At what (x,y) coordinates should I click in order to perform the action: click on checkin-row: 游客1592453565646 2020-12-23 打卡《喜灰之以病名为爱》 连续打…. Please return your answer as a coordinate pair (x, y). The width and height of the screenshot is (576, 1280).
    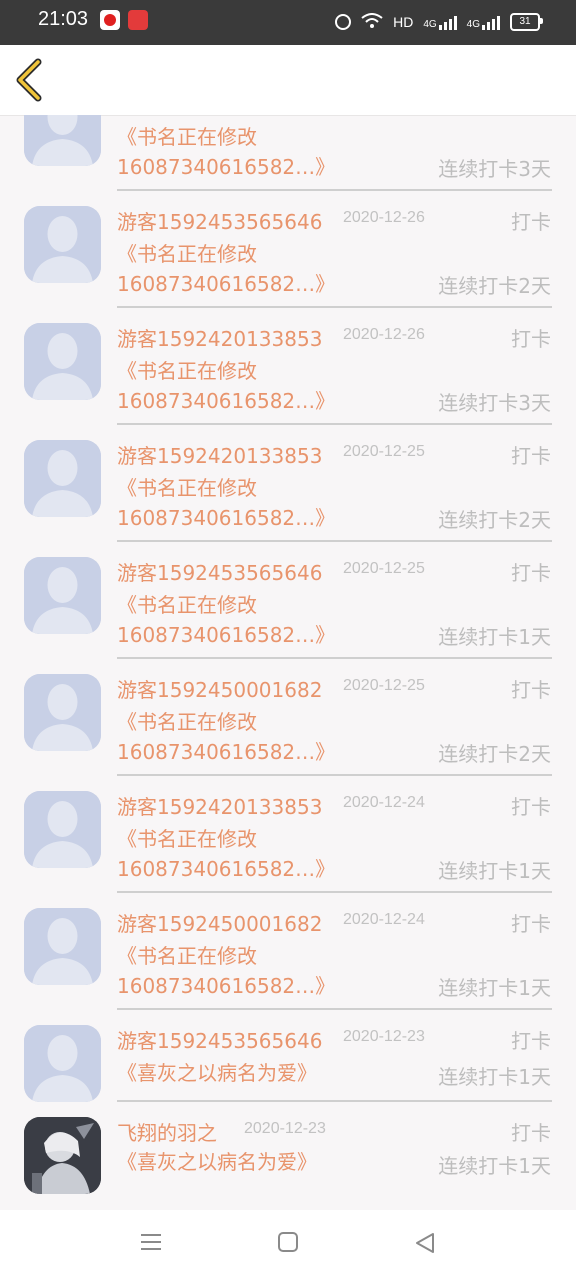
    Looking at the image, I should click on (288, 1057).